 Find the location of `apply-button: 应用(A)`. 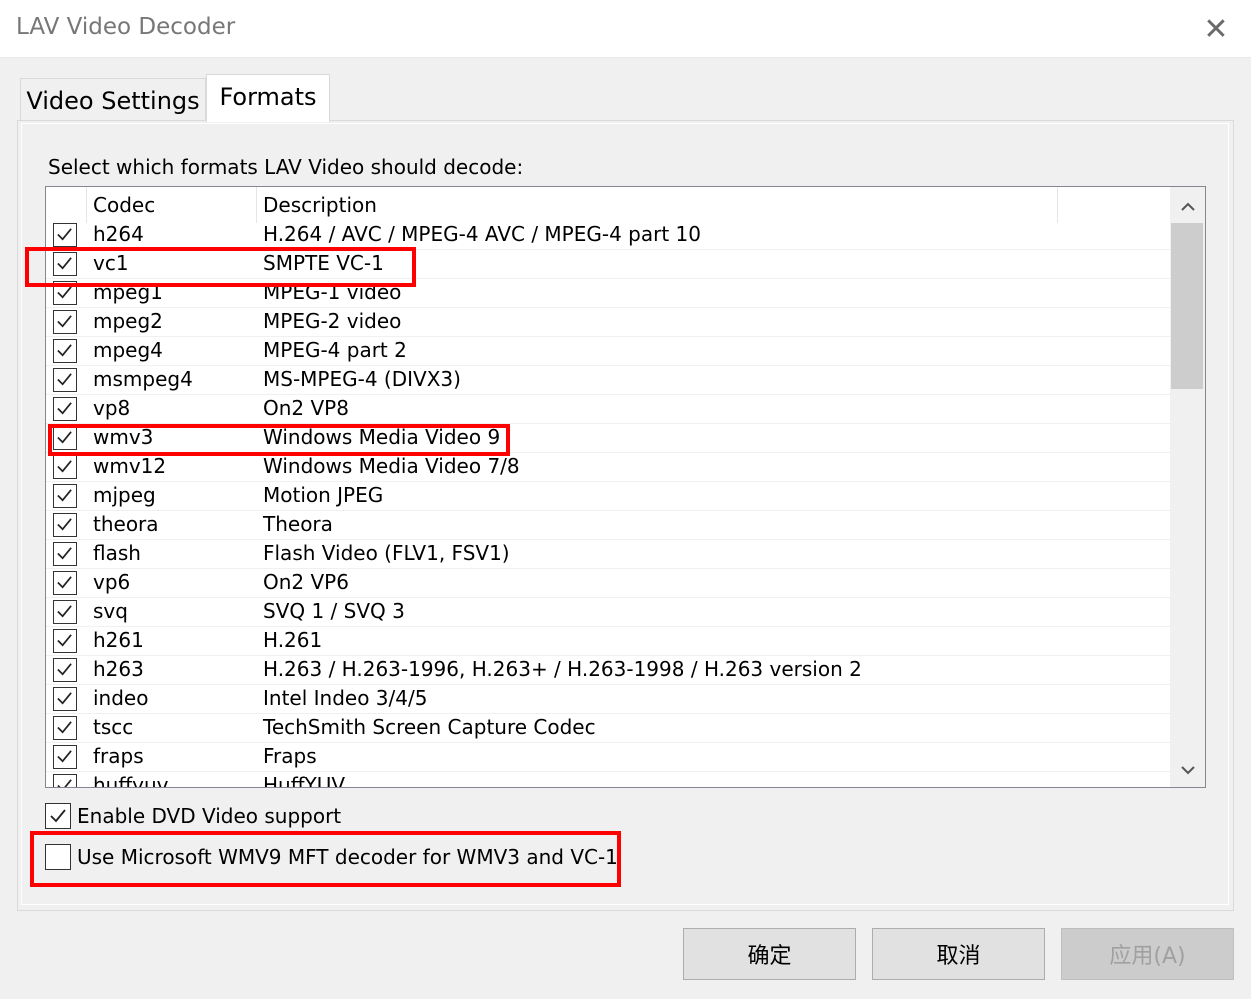

apply-button: 应用(A) is located at coordinates (1147, 954).